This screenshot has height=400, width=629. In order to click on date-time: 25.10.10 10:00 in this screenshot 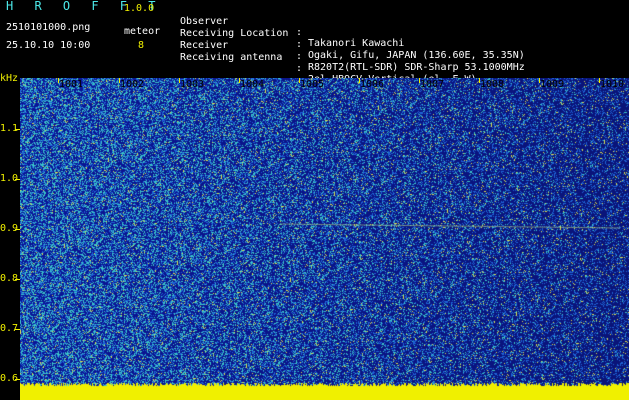, I will do `click(48, 45)`.